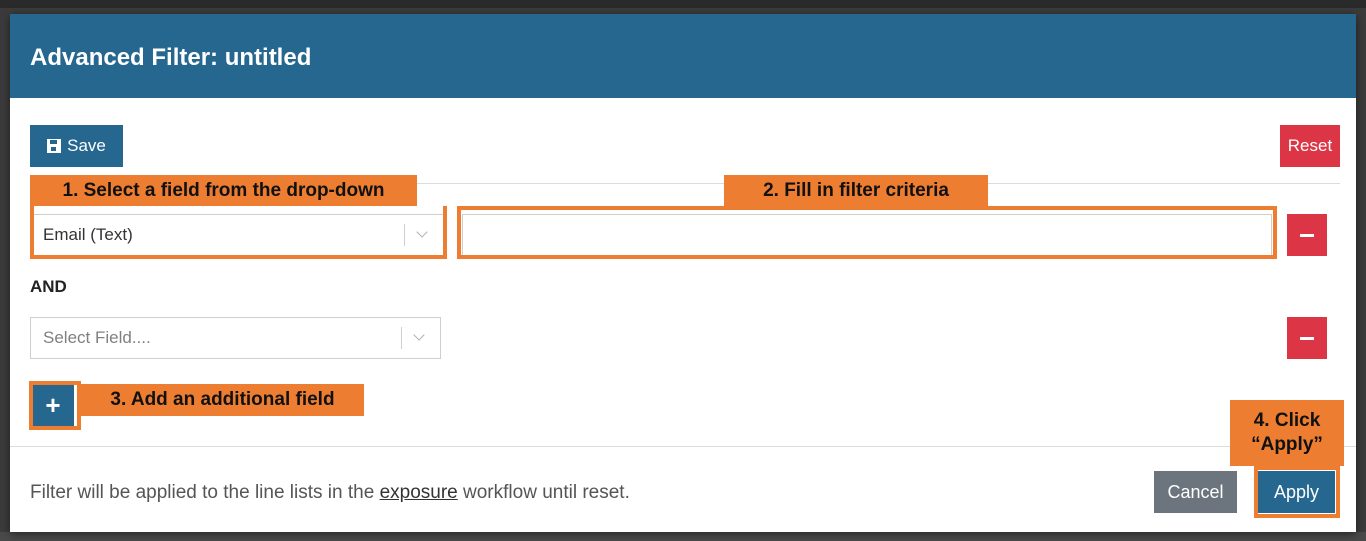  Describe the element at coordinates (683, 446) in the screenshot. I see `footer-divider` at that location.